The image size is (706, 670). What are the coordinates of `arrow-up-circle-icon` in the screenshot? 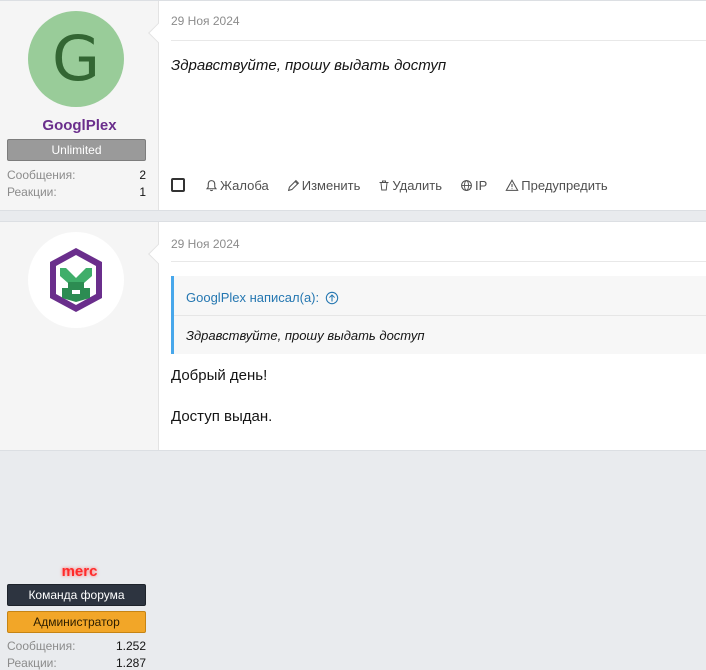 It's located at (332, 298).